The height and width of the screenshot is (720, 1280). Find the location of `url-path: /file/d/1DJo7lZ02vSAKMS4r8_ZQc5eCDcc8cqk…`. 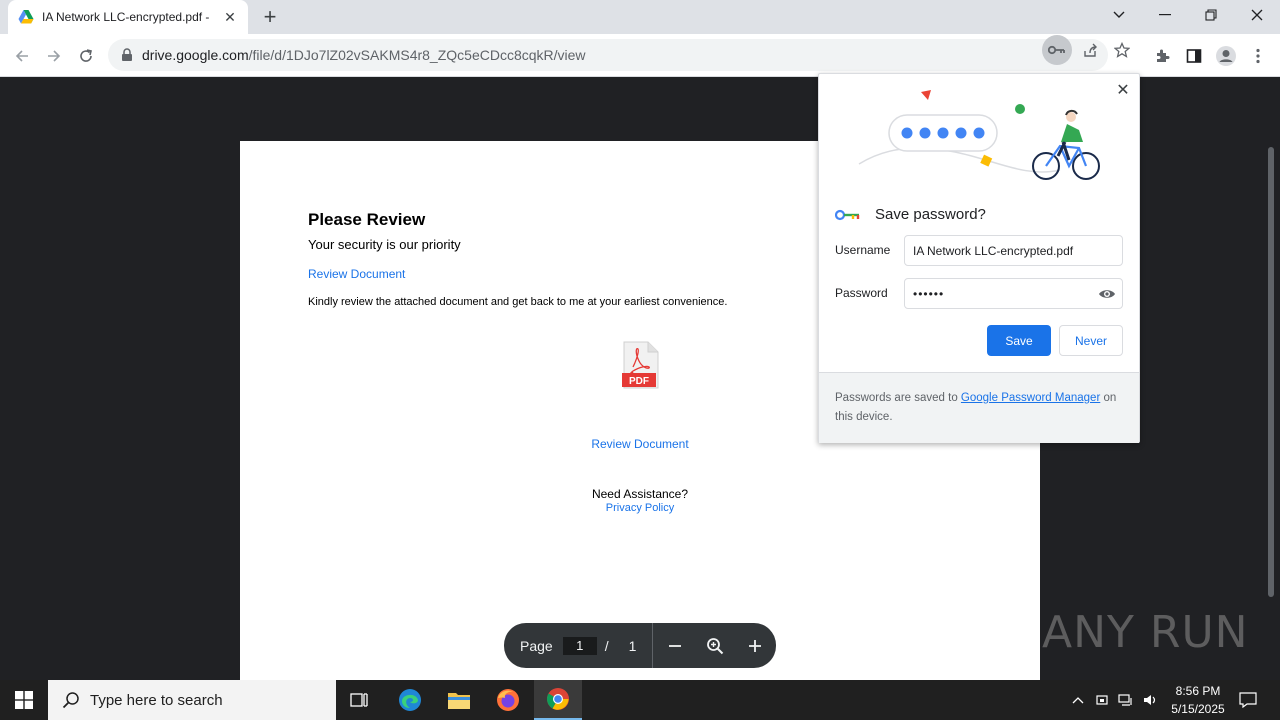

url-path: /file/d/1DJo7lZ02vSAKMS4r8_ZQc5eCDcc8cqk… is located at coordinates (417, 55).